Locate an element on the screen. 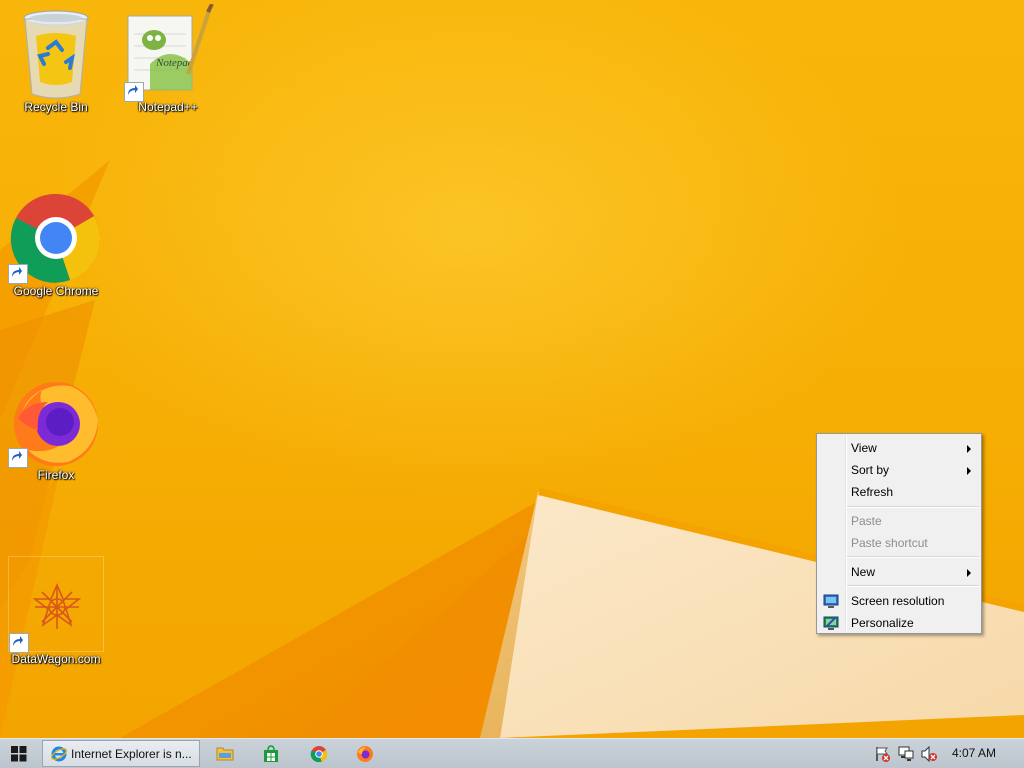  notepad-plus-plus-label: Notepad++ is located at coordinates (168, 107).